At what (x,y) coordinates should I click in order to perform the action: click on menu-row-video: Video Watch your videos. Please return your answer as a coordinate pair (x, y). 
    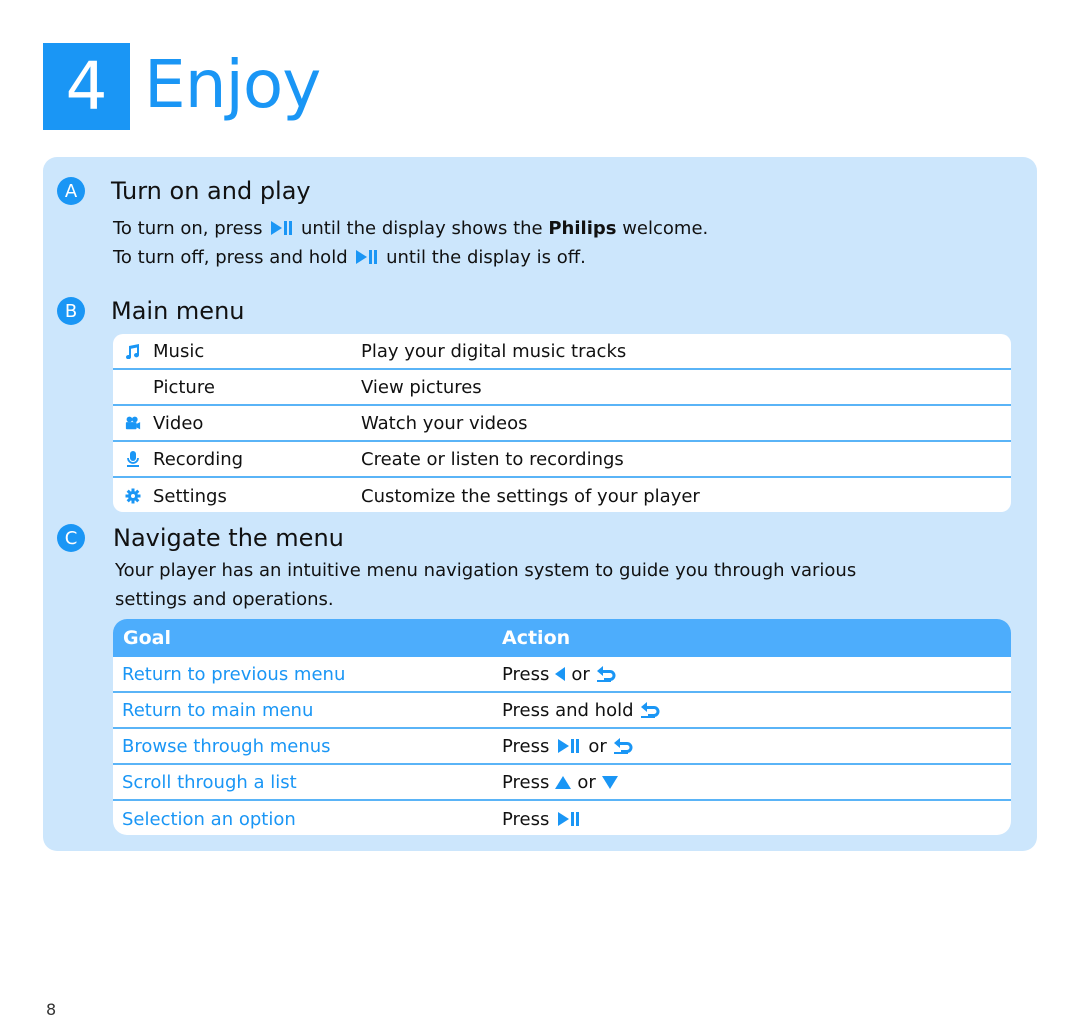
    Looking at the image, I should click on (562, 424).